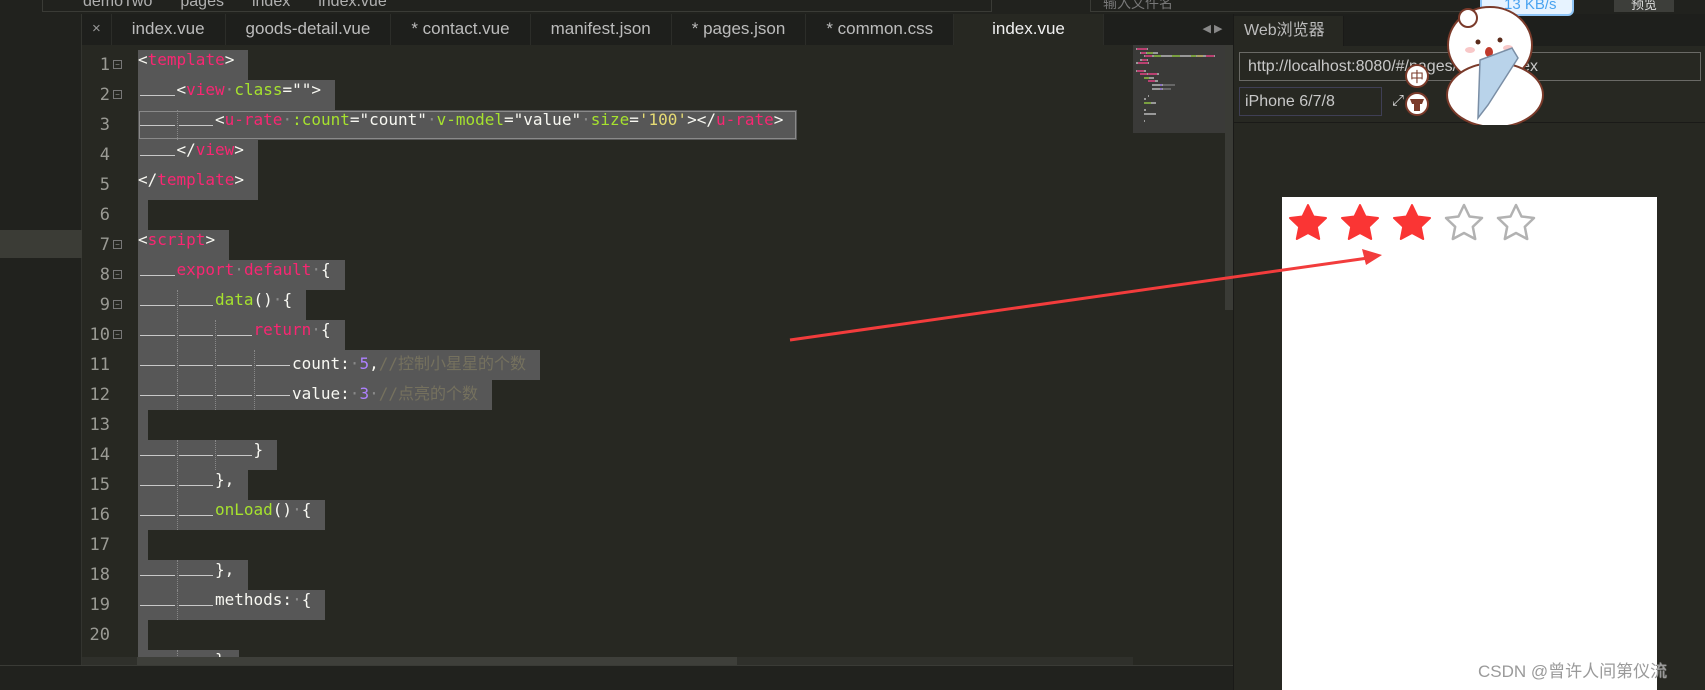 The width and height of the screenshot is (1705, 690). I want to click on breadcrumb-item: index, so click(271, 5).